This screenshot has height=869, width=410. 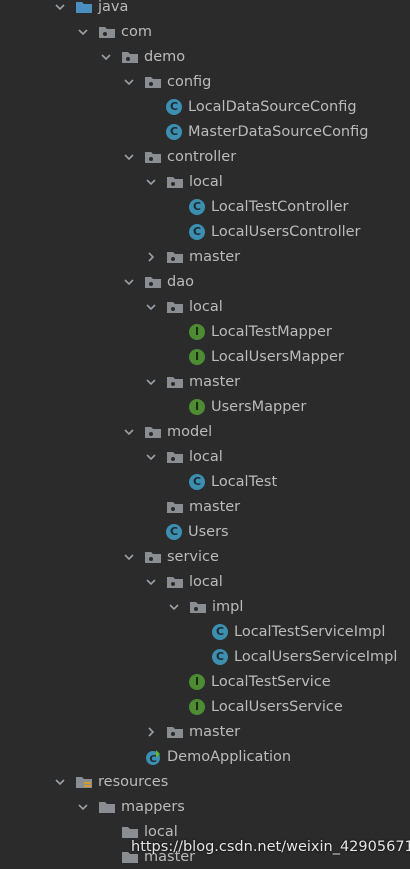 I want to click on svg-text: C, so click(x=152, y=759).